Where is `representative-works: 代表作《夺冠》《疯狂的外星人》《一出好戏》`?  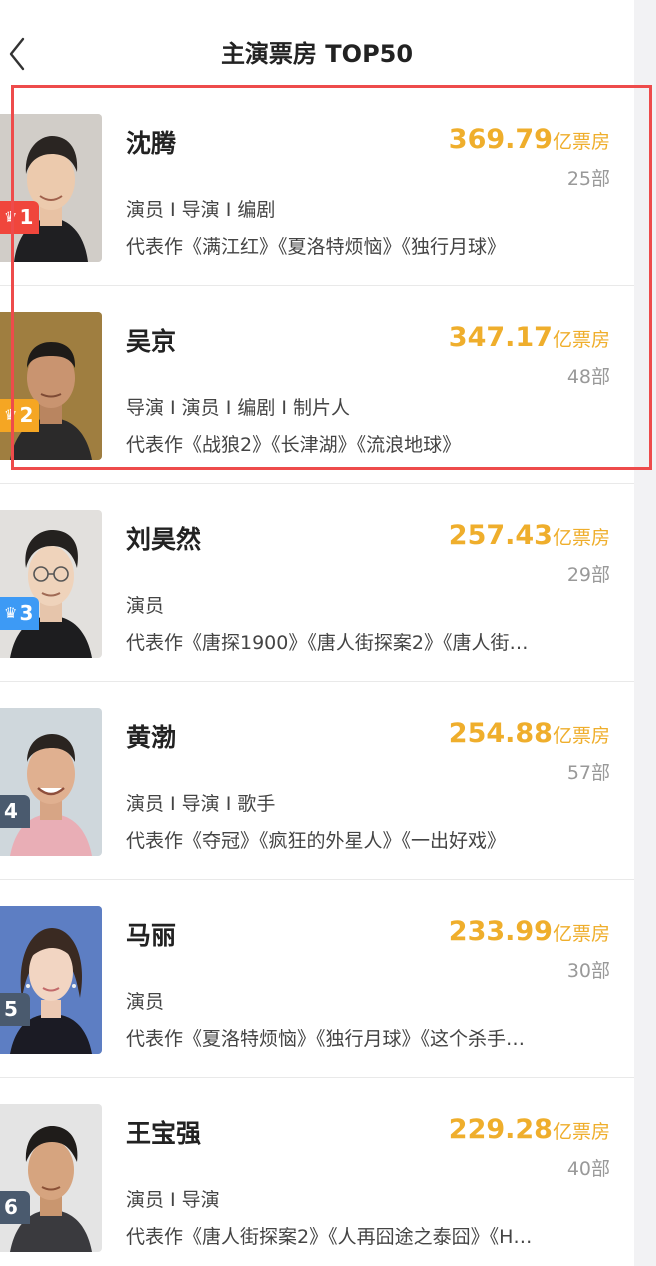
representative-works: 代表作《夺冠》《疯狂的外星人》《一出好戏》 is located at coordinates (316, 841).